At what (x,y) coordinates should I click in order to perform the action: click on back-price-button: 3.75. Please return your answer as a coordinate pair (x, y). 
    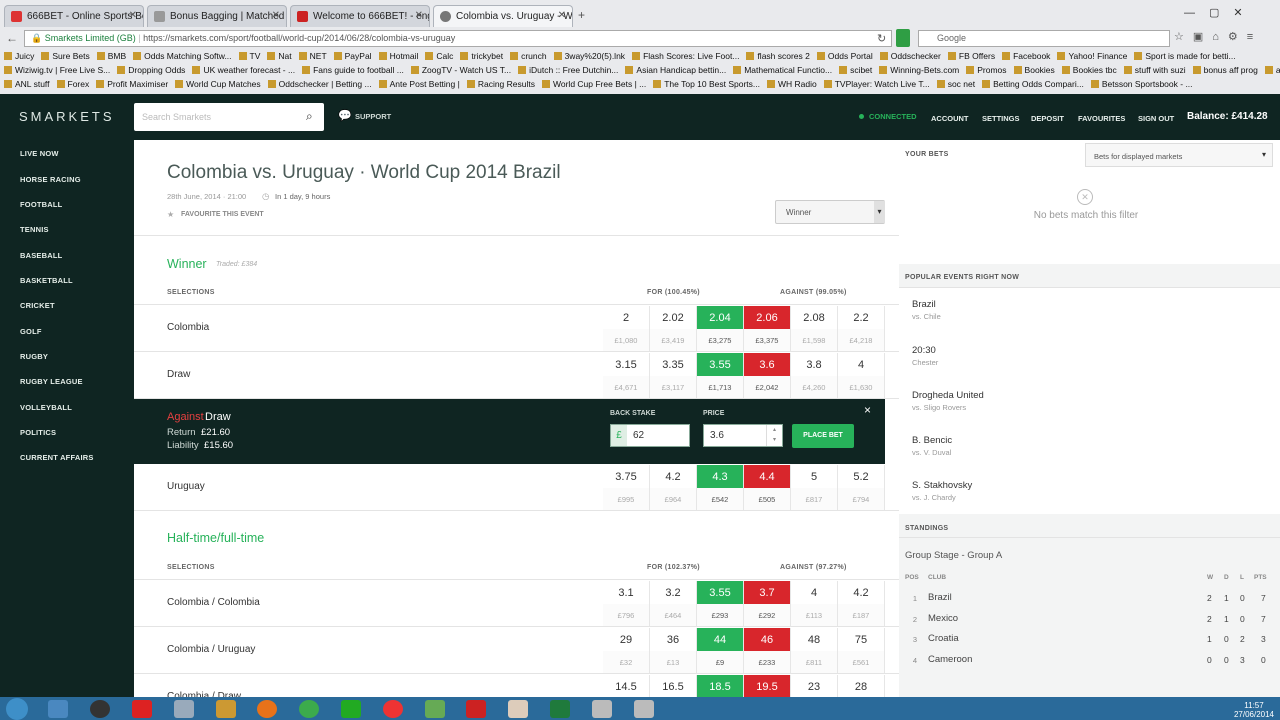
    Looking at the image, I should click on (626, 476).